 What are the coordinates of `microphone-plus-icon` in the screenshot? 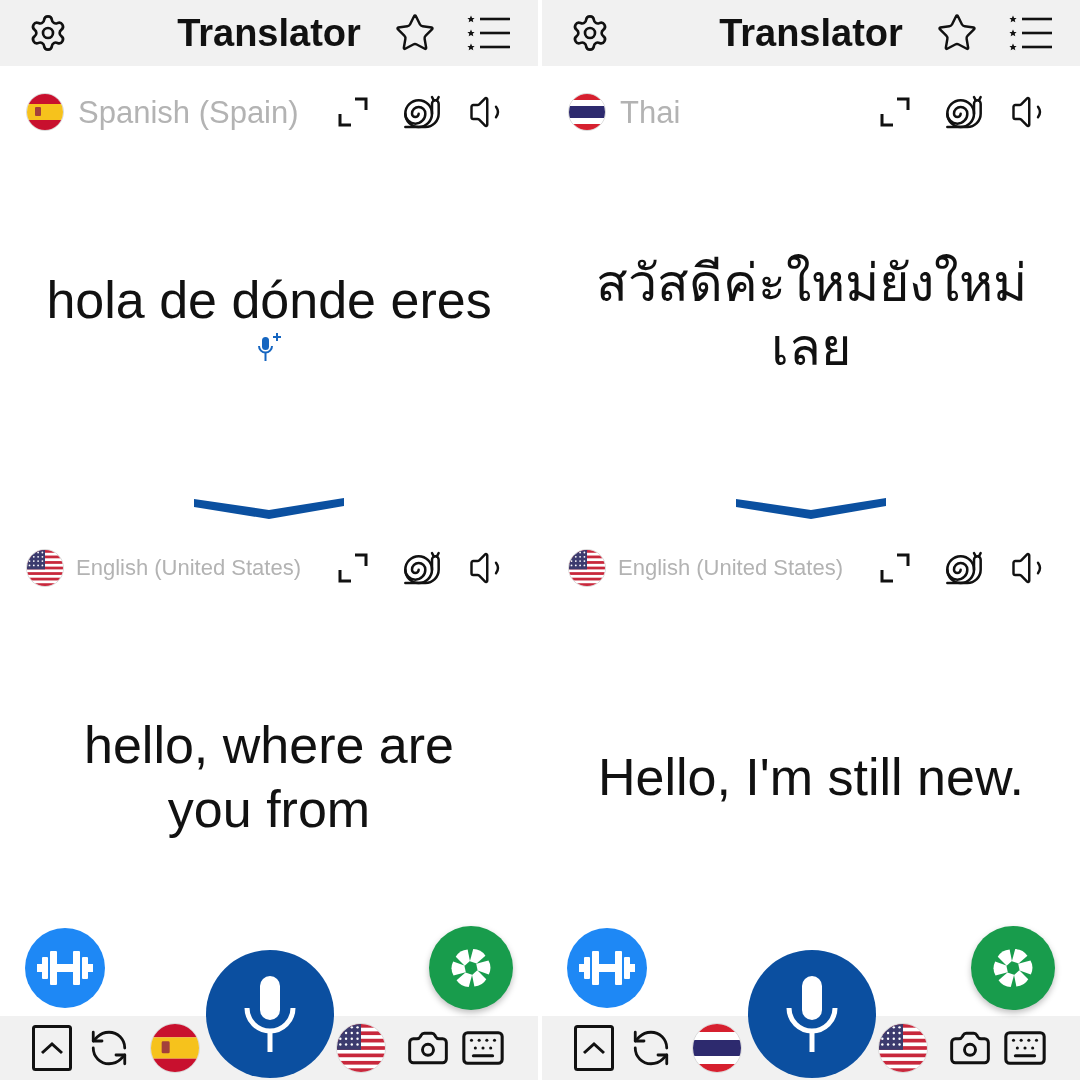 It's located at (269, 347).